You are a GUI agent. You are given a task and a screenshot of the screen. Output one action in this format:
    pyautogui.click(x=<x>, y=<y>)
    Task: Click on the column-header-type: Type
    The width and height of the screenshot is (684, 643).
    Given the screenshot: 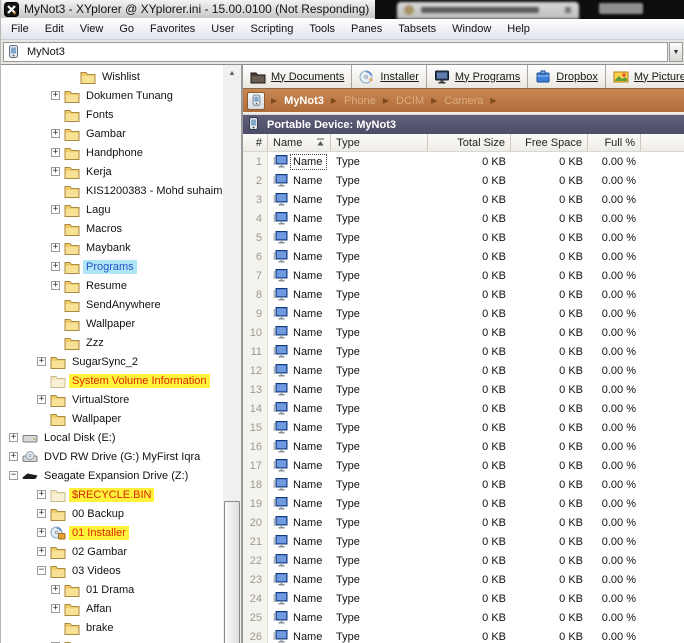 What is the action you would take?
    pyautogui.click(x=379, y=142)
    